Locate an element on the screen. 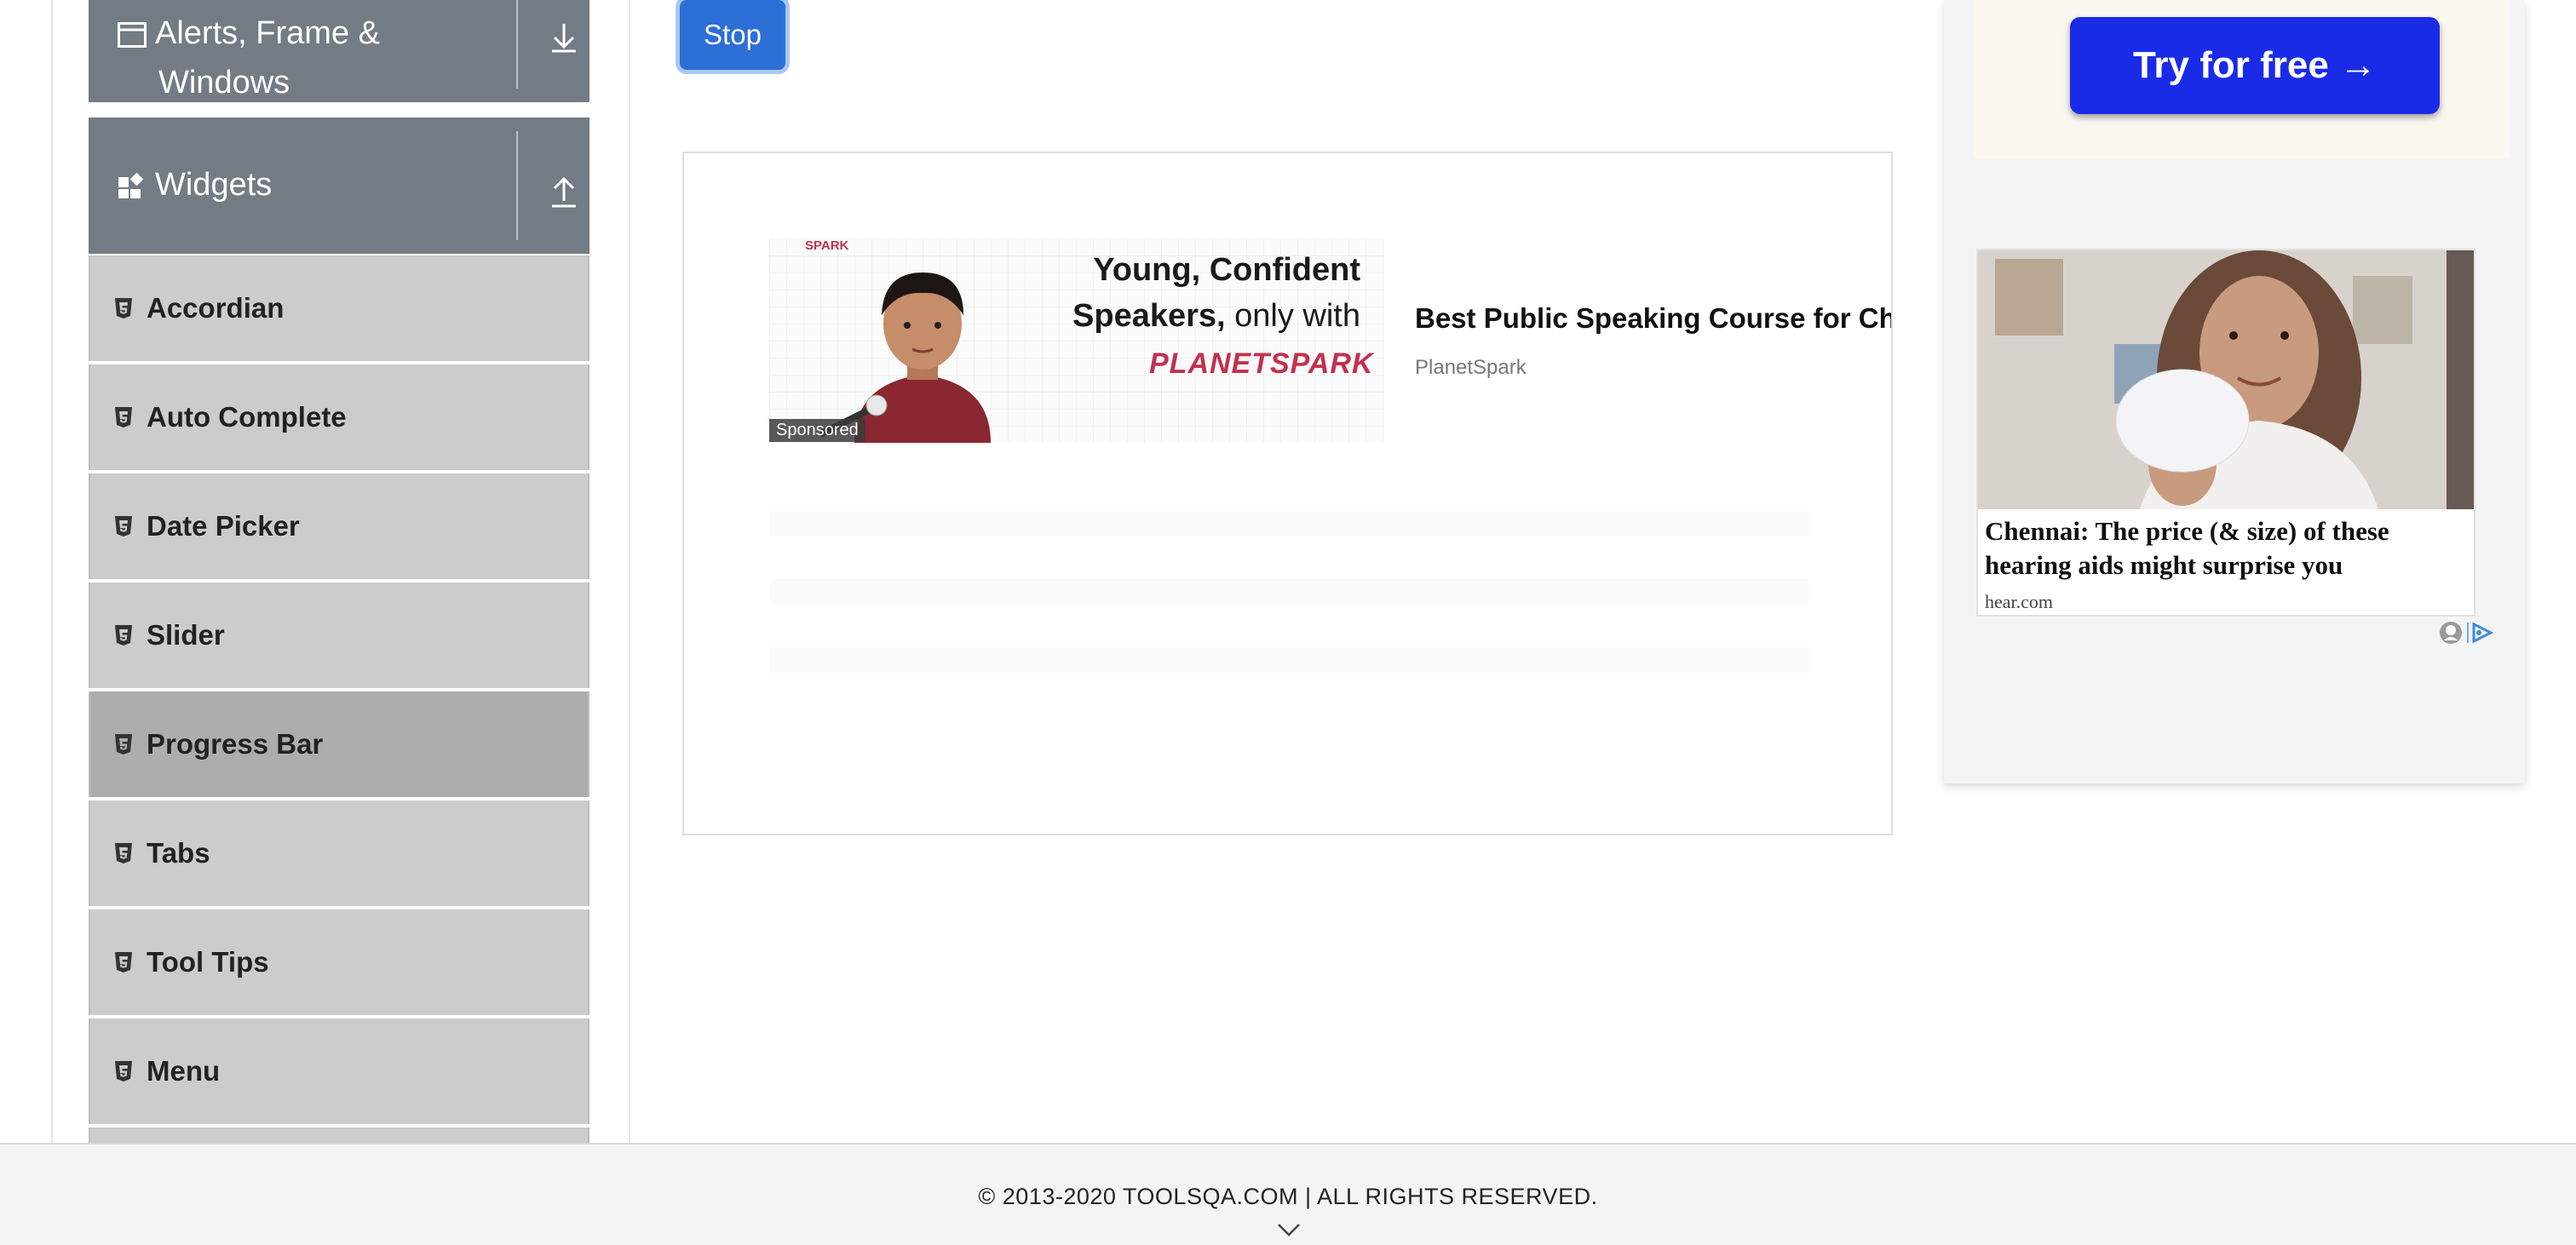 The width and height of the screenshot is (2576, 1245). sidebar-item-tool-tips: Tool Tips is located at coordinates (339, 962).